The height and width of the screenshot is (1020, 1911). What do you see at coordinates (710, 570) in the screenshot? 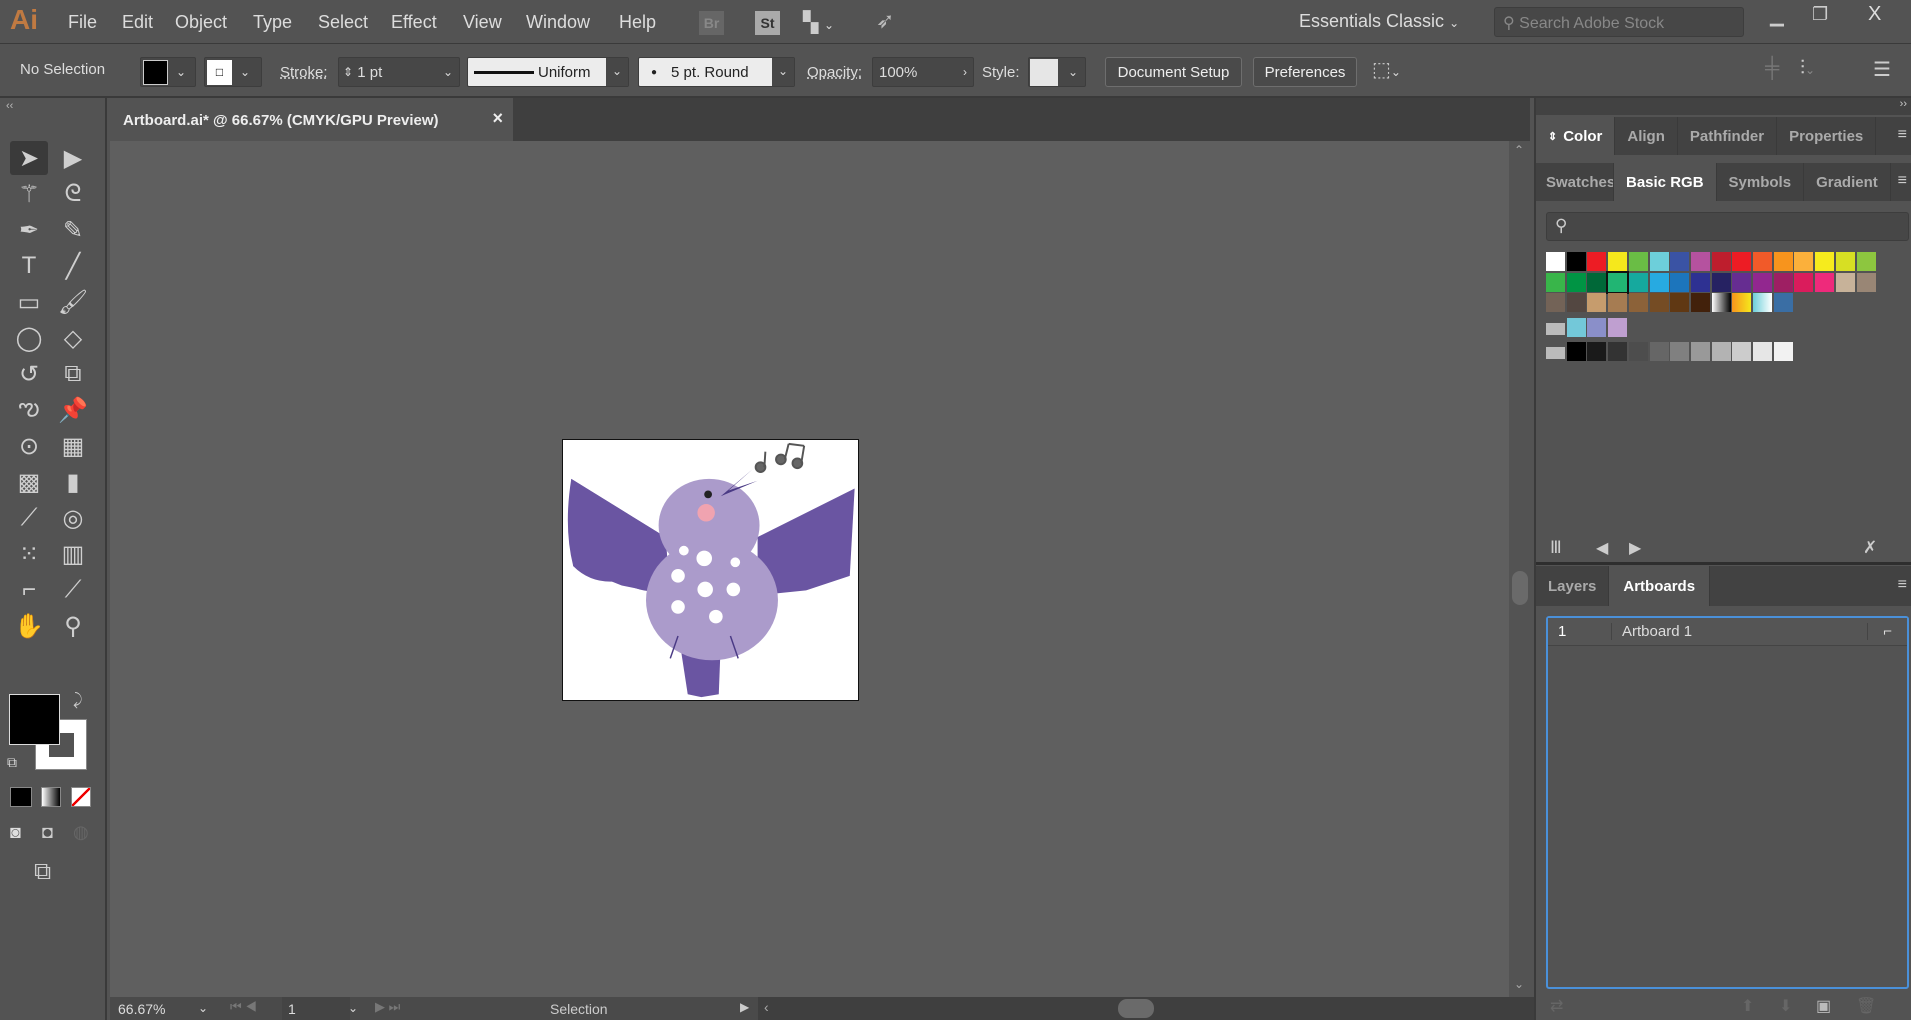
I see `artboard` at bounding box center [710, 570].